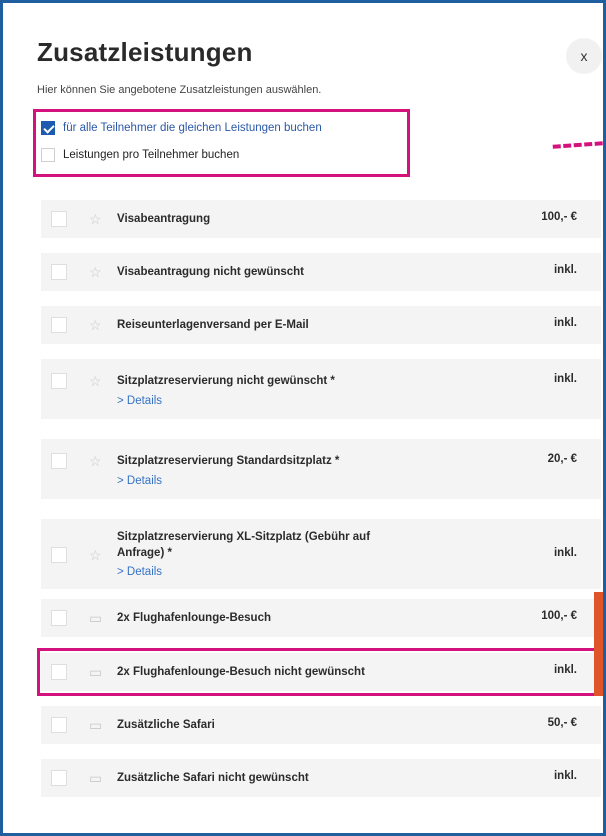 Image resolution: width=606 pixels, height=836 pixels. Describe the element at coordinates (321, 219) in the screenshot. I see `service-row: ☆ Visabeantragung 100,- €` at that location.